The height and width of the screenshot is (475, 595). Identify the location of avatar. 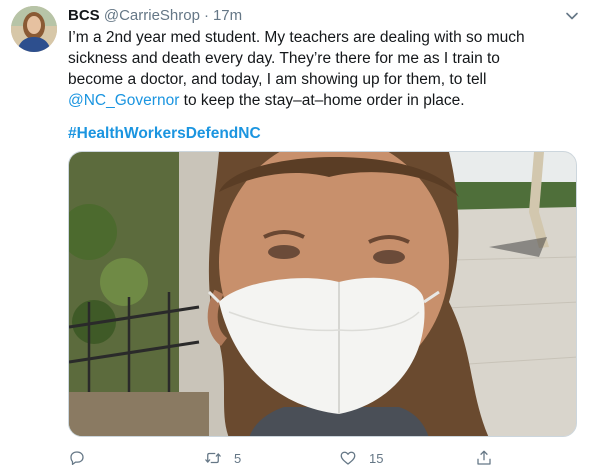
(34, 29).